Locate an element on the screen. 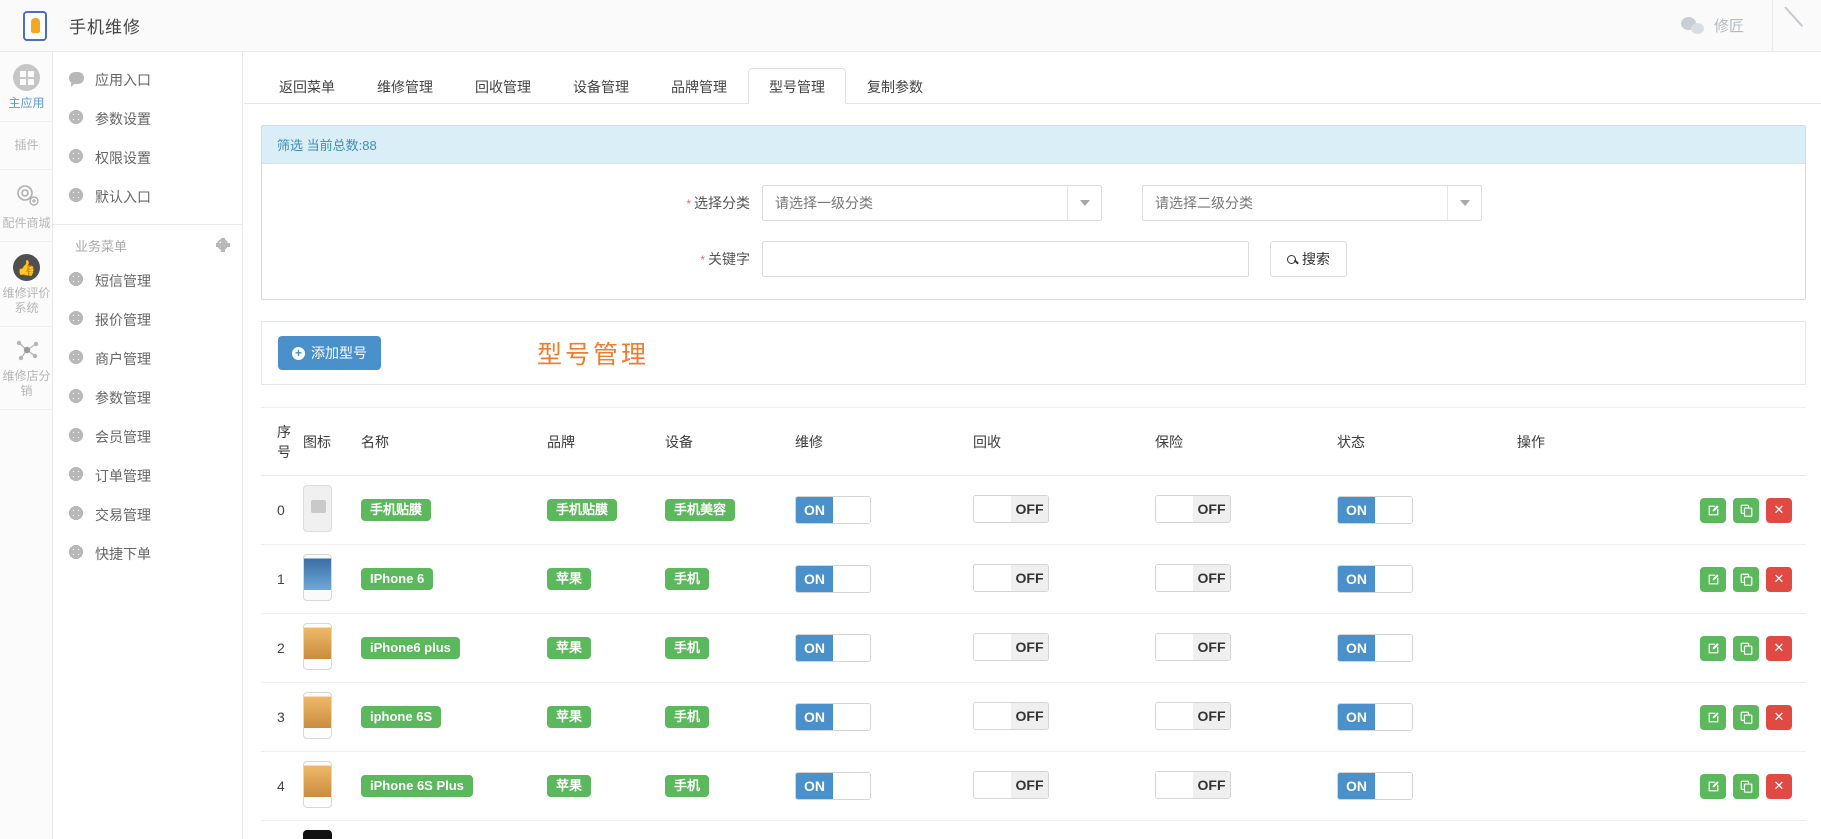 The image size is (1821, 839). cell-name: iphone 6S is located at coordinates (454, 717).